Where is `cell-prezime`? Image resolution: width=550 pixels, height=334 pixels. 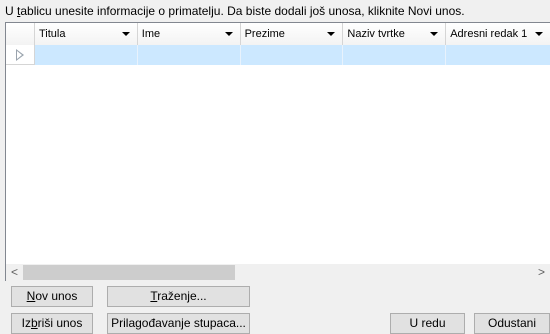 cell-prezime is located at coordinates (292, 55).